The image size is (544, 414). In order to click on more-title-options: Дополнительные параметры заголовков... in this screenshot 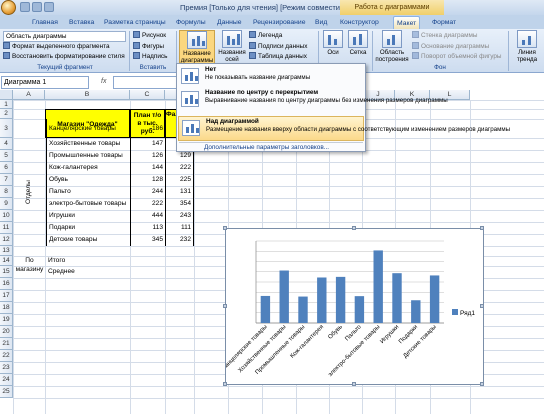, I will do `click(266, 147)`.